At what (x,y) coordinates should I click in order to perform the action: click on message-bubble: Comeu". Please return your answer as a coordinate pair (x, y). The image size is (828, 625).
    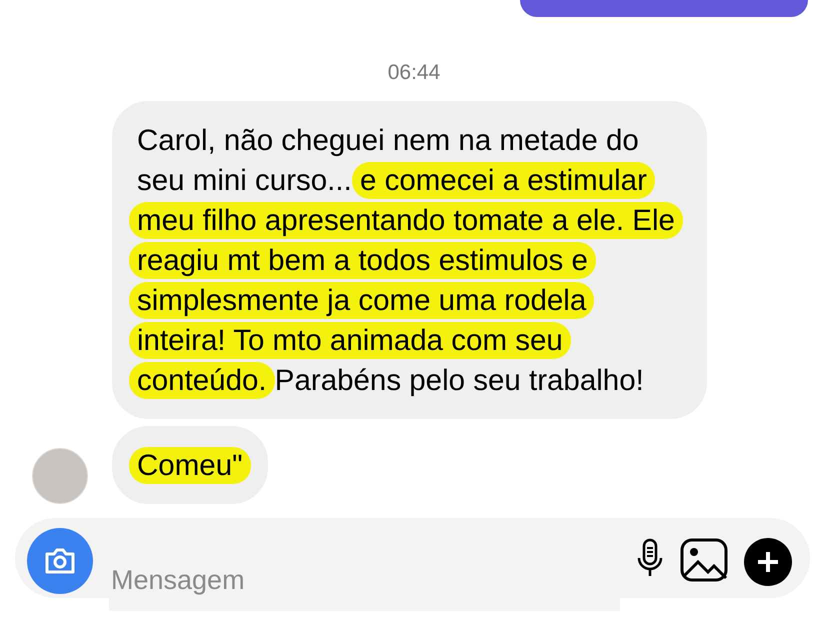
    Looking at the image, I should click on (190, 465).